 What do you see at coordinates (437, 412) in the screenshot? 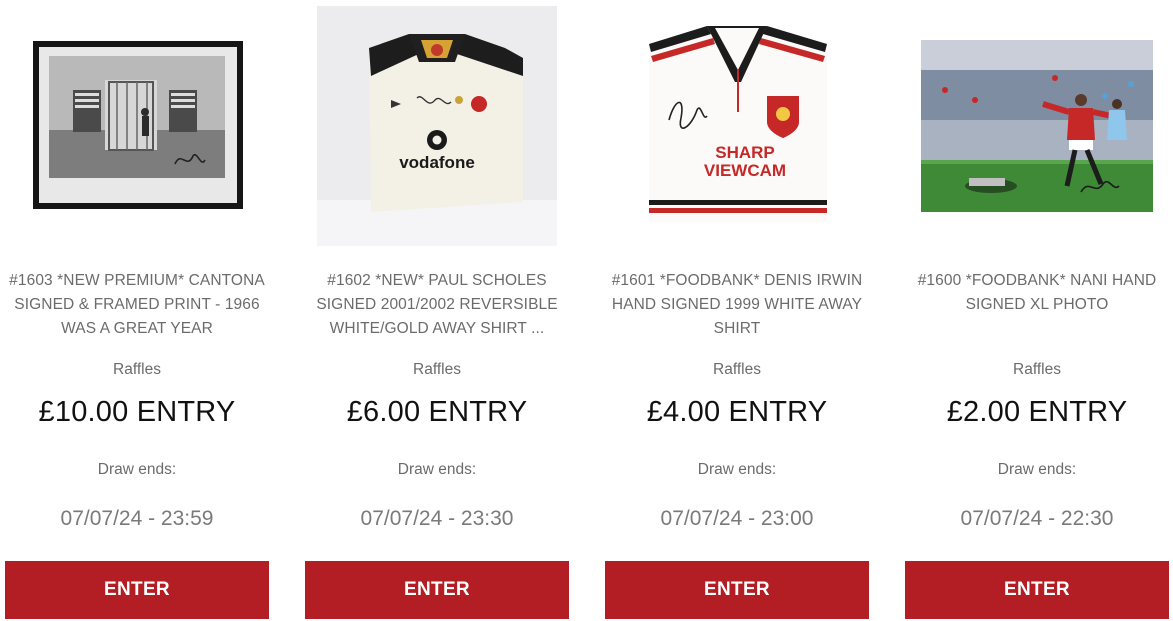
I see `entry-price: £6.00 ENTRY` at bounding box center [437, 412].